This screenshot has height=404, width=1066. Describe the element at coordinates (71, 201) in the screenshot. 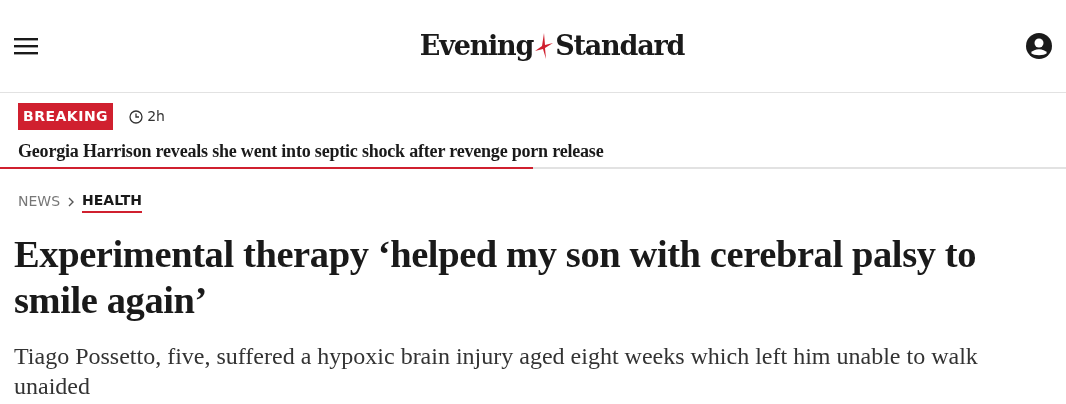

I see `chevron-icon` at that location.